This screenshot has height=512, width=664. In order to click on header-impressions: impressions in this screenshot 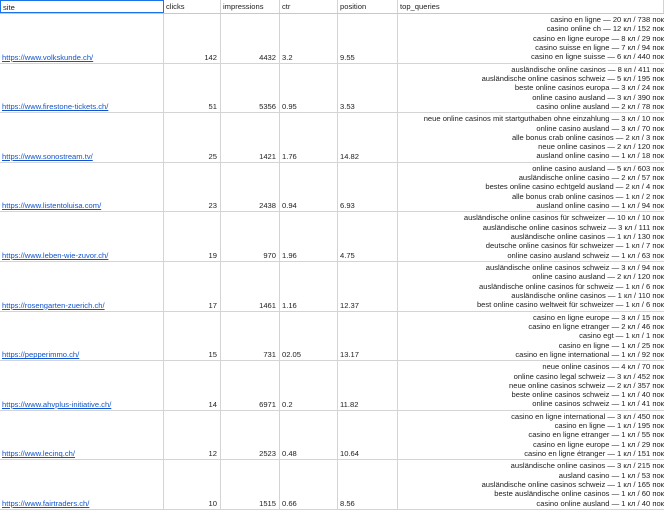, I will do `click(250, 6)`.